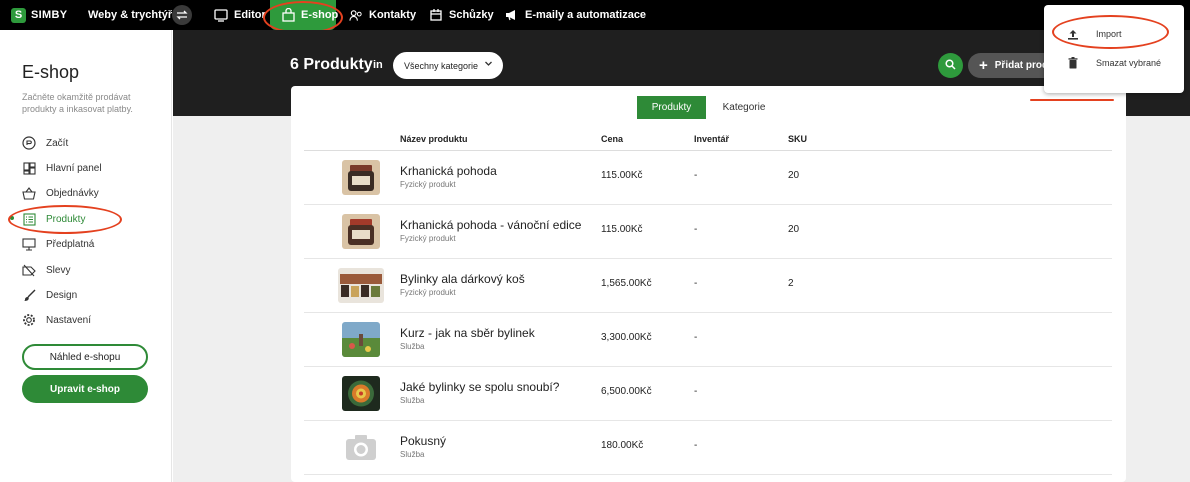  What do you see at coordinates (378, 65) in the screenshot?
I see `in-label: in` at bounding box center [378, 65].